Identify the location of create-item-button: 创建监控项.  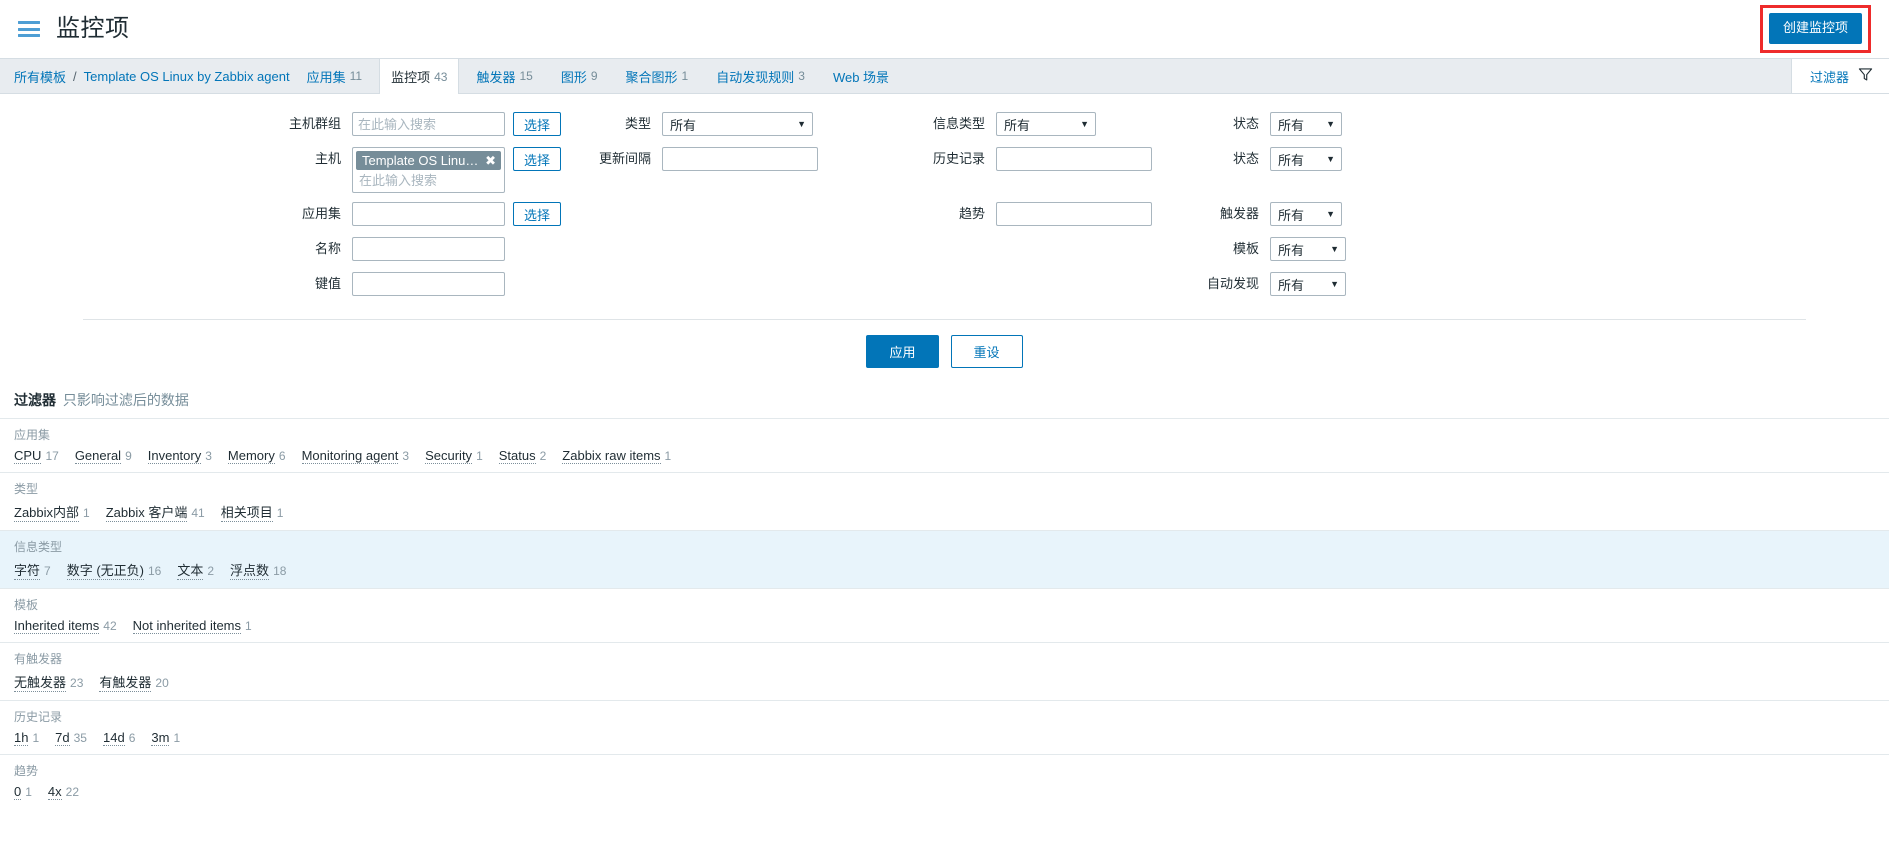
(1815, 28).